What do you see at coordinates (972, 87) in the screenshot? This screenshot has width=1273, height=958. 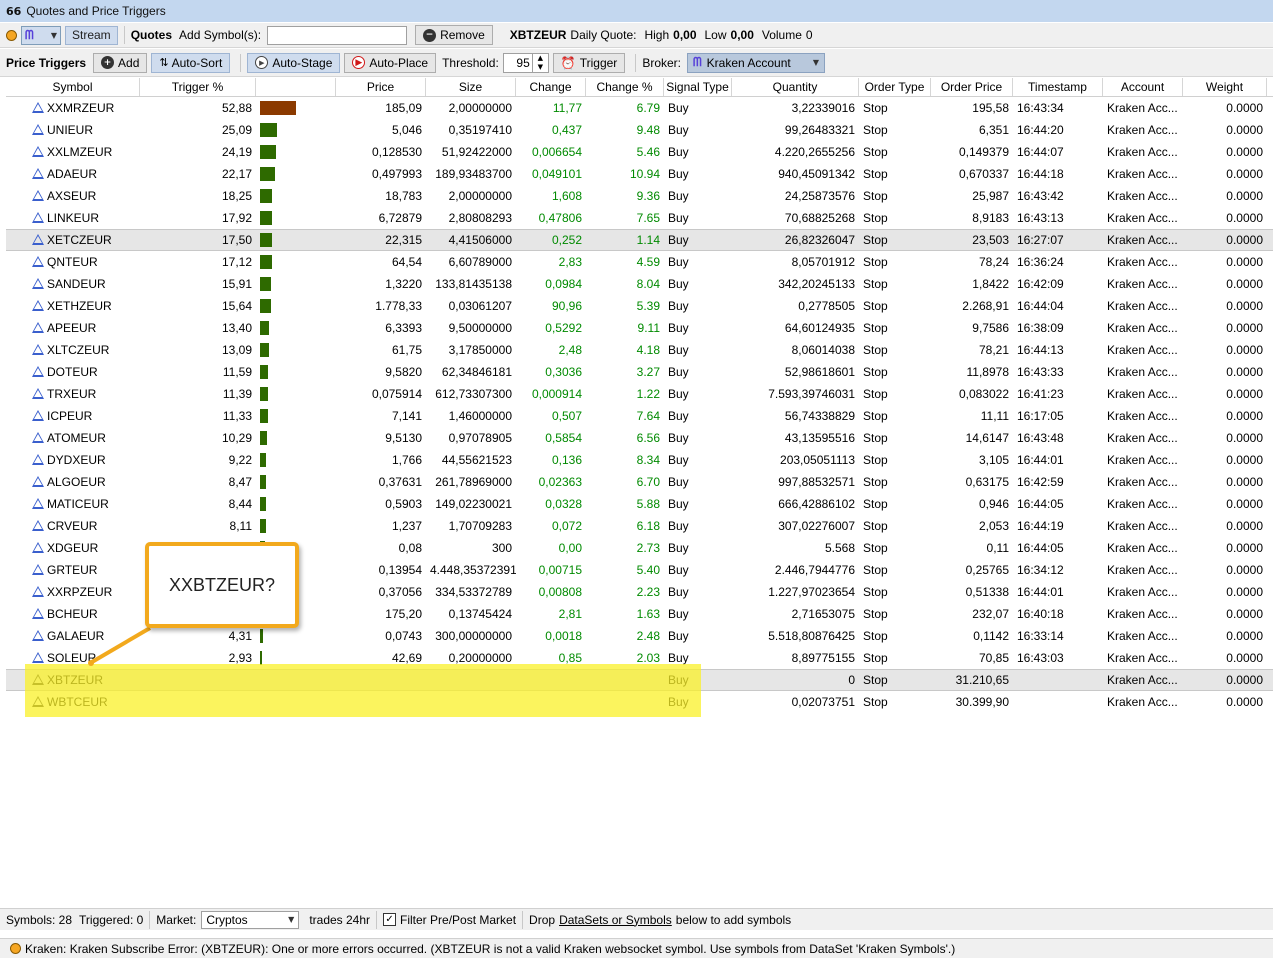 I see `column-header: Order Price` at bounding box center [972, 87].